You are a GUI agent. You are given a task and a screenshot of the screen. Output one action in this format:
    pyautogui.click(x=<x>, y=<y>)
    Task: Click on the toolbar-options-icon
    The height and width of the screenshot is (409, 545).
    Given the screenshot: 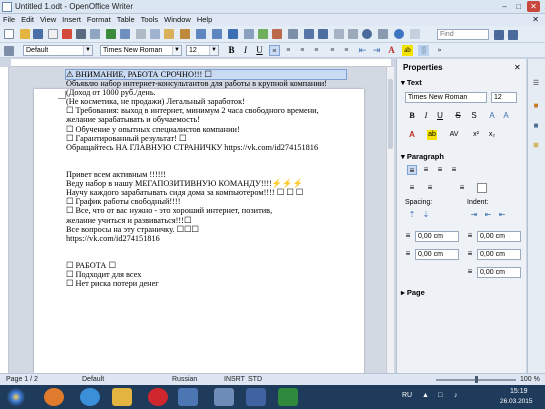 What is the action you would take?
    pyautogui.click(x=415, y=34)
    